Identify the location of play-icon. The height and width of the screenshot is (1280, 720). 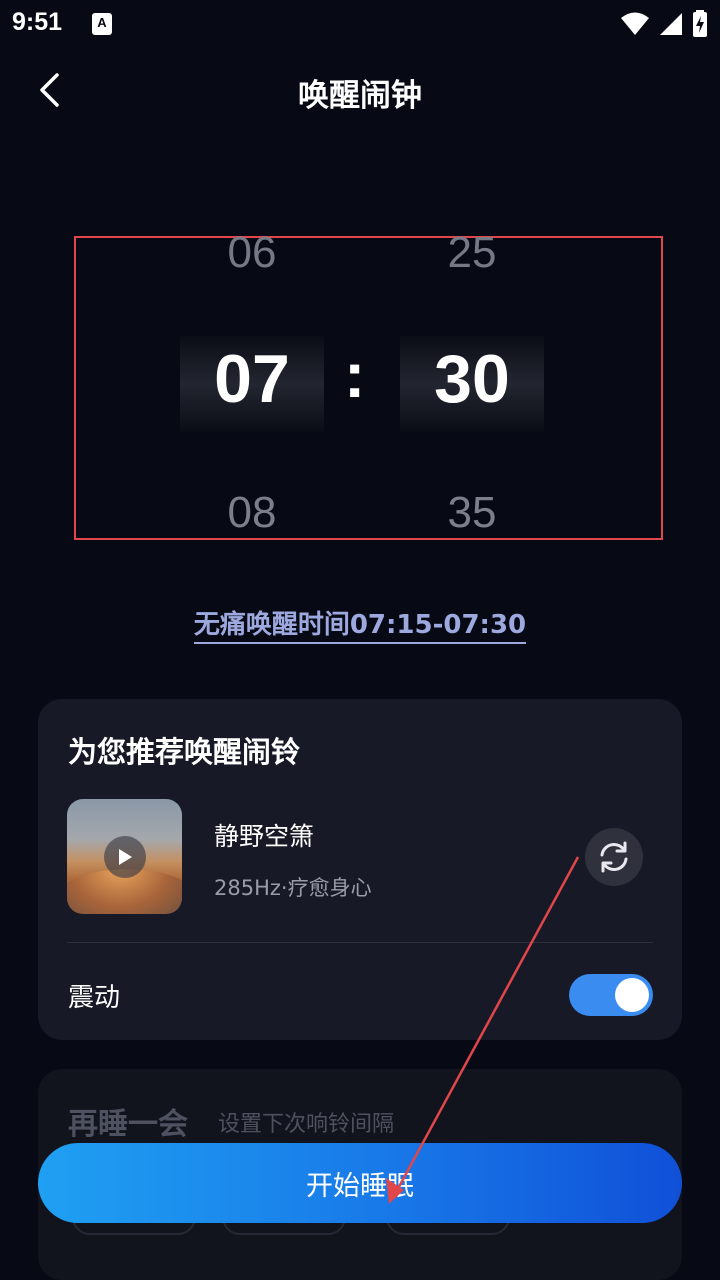
(125, 857).